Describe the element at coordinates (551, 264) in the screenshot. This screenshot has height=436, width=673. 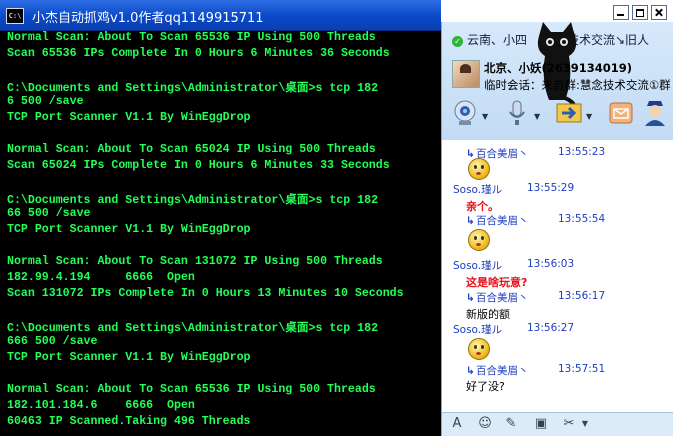
I see `message-time: 13:56:03` at that location.